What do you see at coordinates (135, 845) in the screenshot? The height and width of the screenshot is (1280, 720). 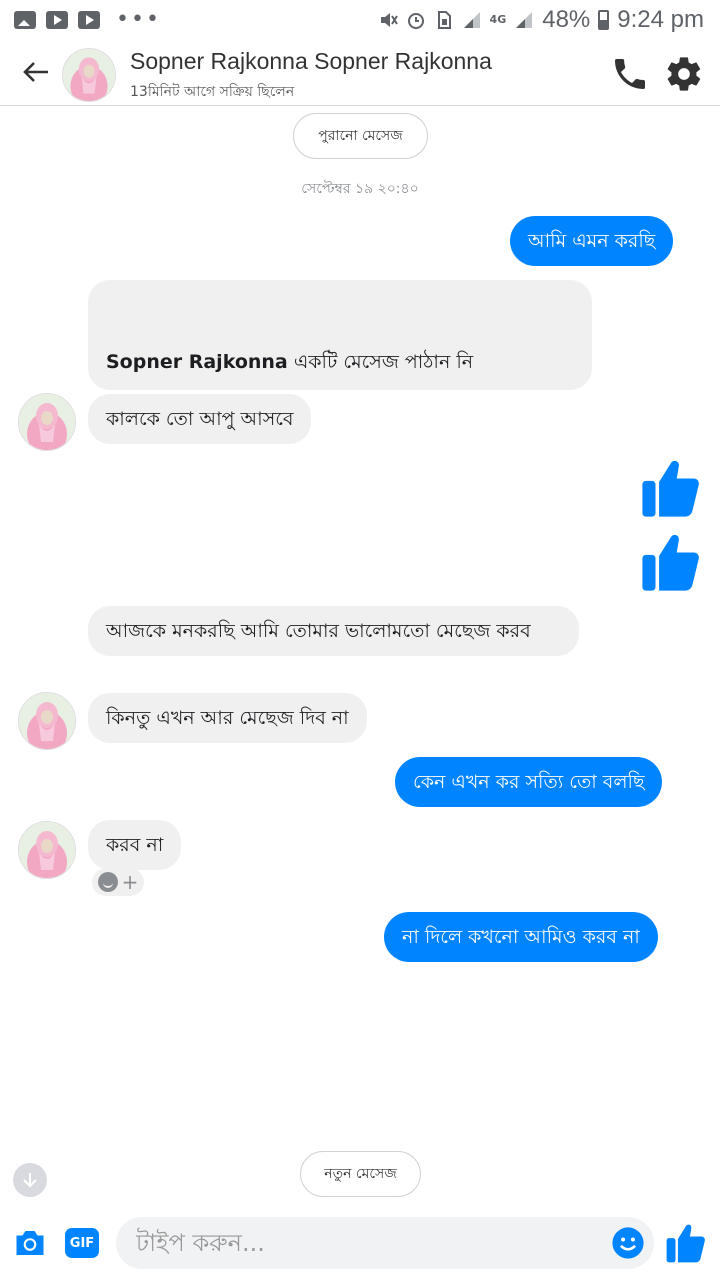 I see `message-bubble-incoming: করব না` at bounding box center [135, 845].